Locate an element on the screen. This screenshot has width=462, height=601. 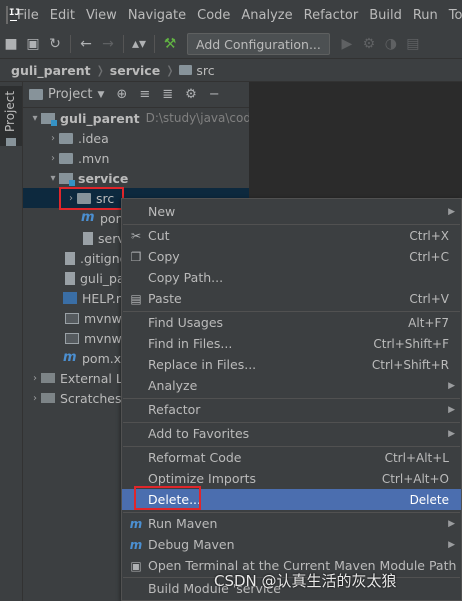
menu-navigate: Navigate is located at coordinates (157, 15).